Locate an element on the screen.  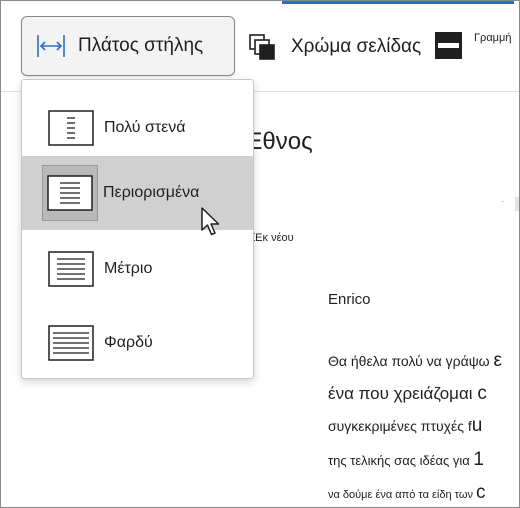
menu-item-wide: Φαρδύ is located at coordinates (137, 343).